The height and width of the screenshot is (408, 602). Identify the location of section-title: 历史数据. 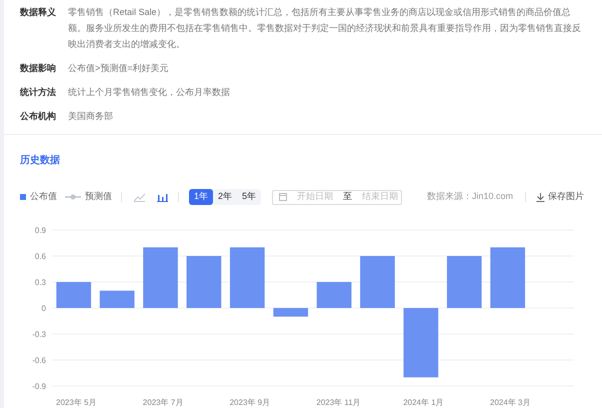
(40, 160).